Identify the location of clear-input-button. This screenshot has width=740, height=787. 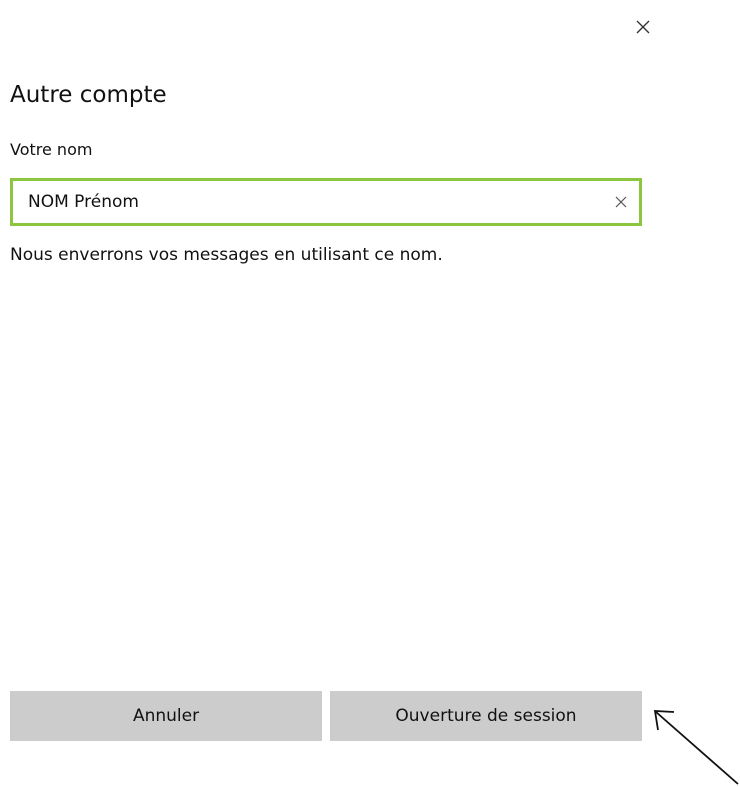
(621, 202).